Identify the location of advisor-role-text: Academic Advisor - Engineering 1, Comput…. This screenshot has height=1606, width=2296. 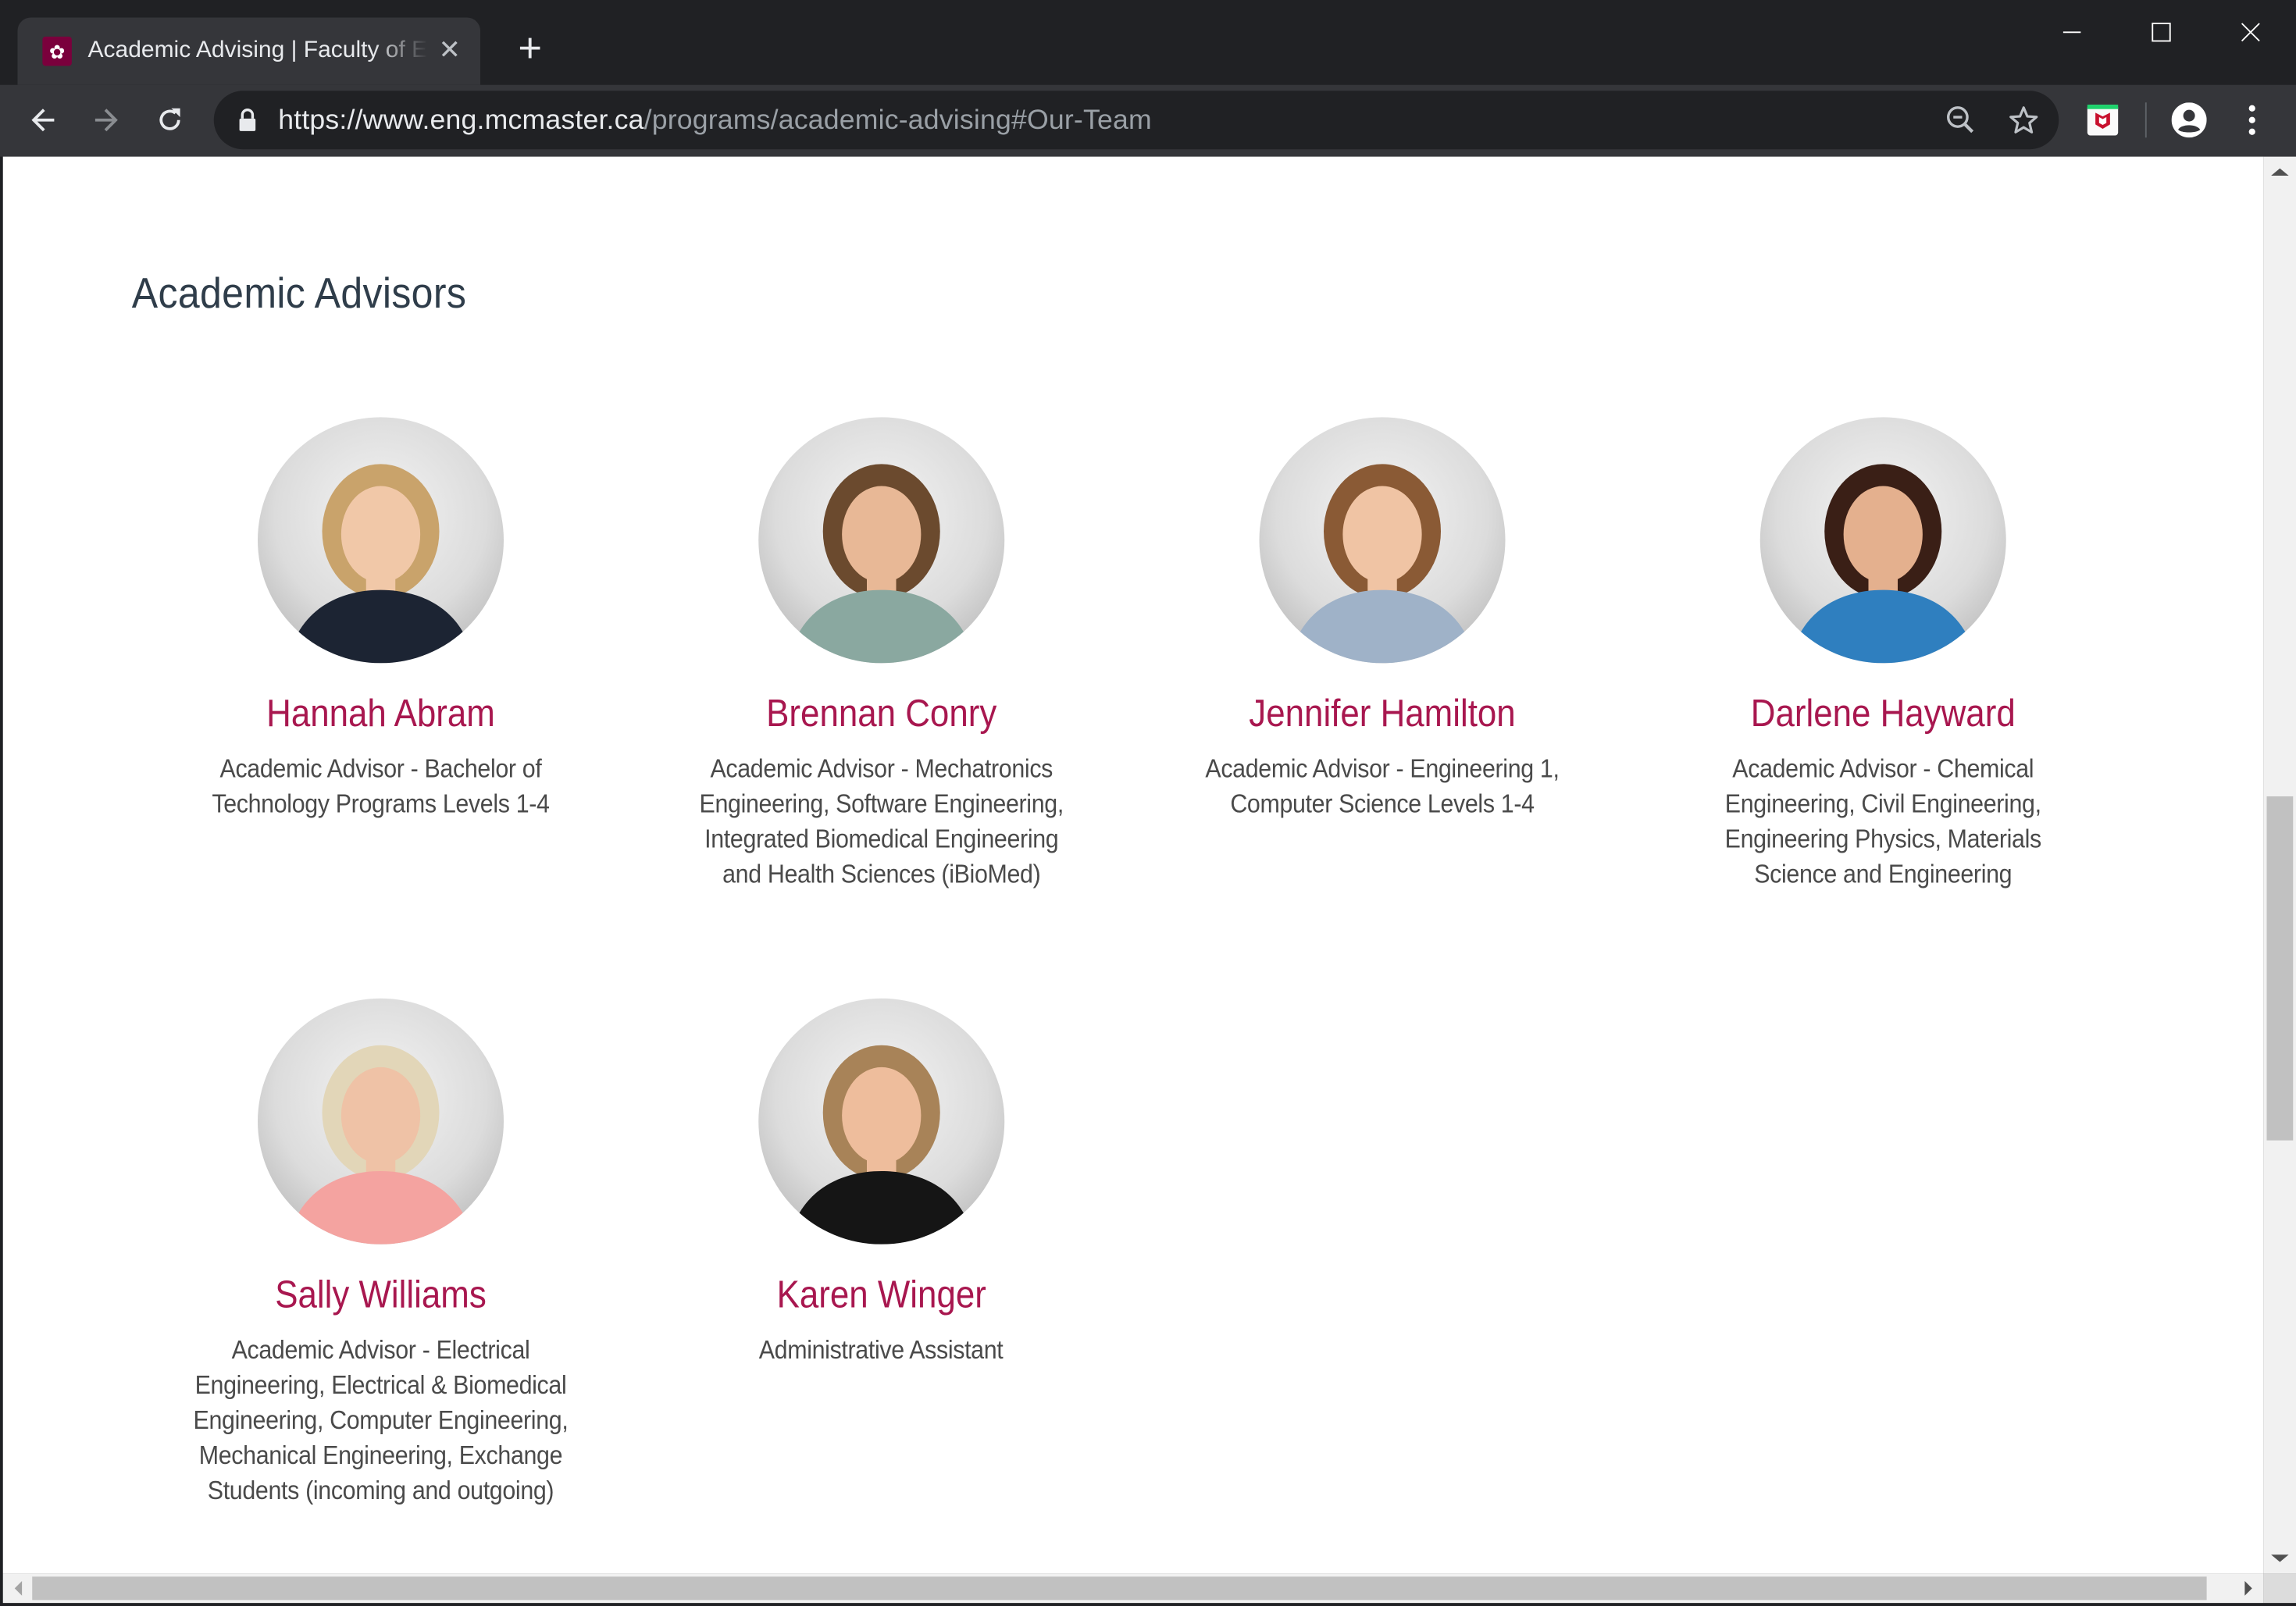
(1382, 786).